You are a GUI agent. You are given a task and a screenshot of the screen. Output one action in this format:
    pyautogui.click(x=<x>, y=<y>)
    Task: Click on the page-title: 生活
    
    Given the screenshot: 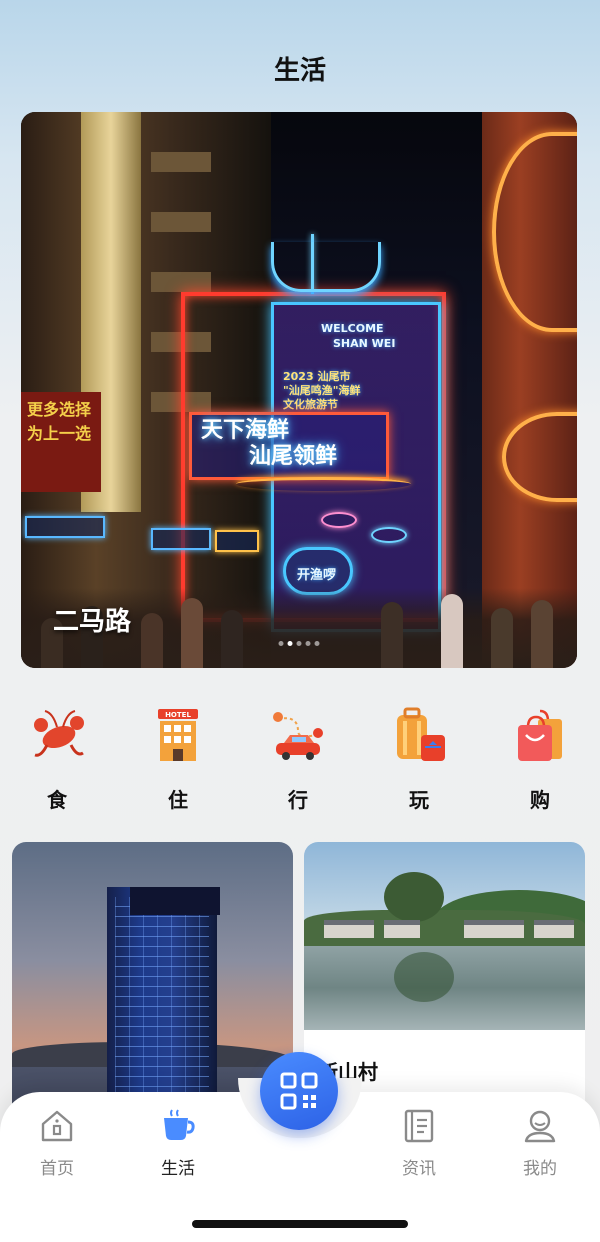 What is the action you would take?
    pyautogui.click(x=299, y=71)
    